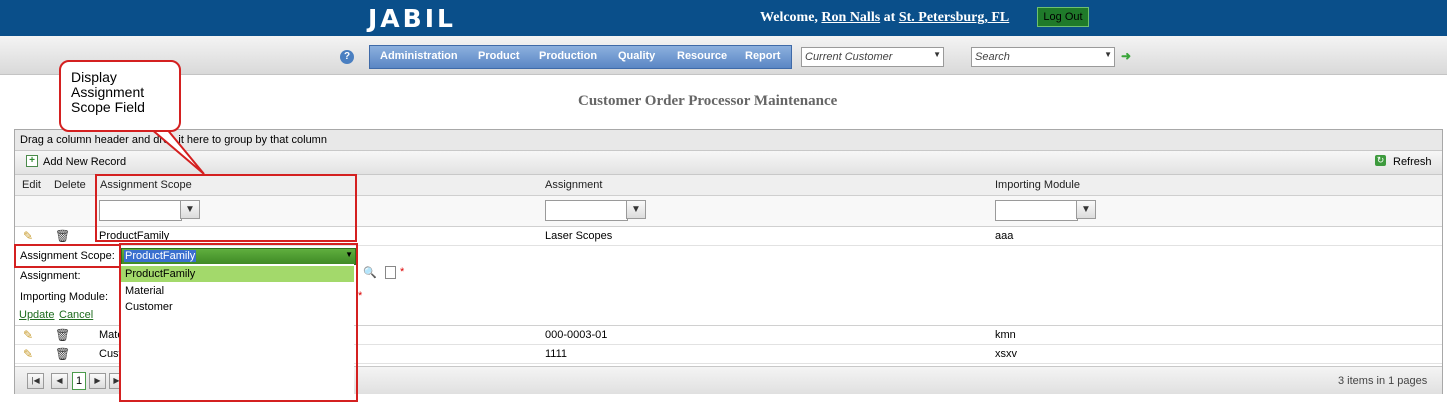 The width and height of the screenshot is (1447, 402). What do you see at coordinates (176, 151) in the screenshot?
I see `callout-pointer` at bounding box center [176, 151].